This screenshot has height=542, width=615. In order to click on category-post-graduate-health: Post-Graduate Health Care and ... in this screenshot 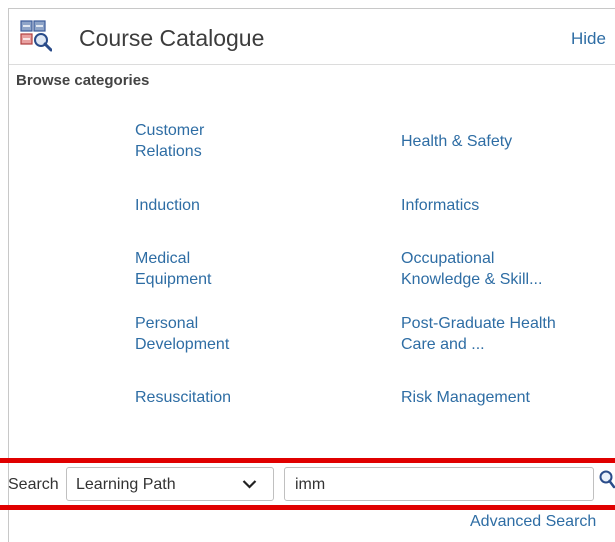, I will do `click(478, 334)`.